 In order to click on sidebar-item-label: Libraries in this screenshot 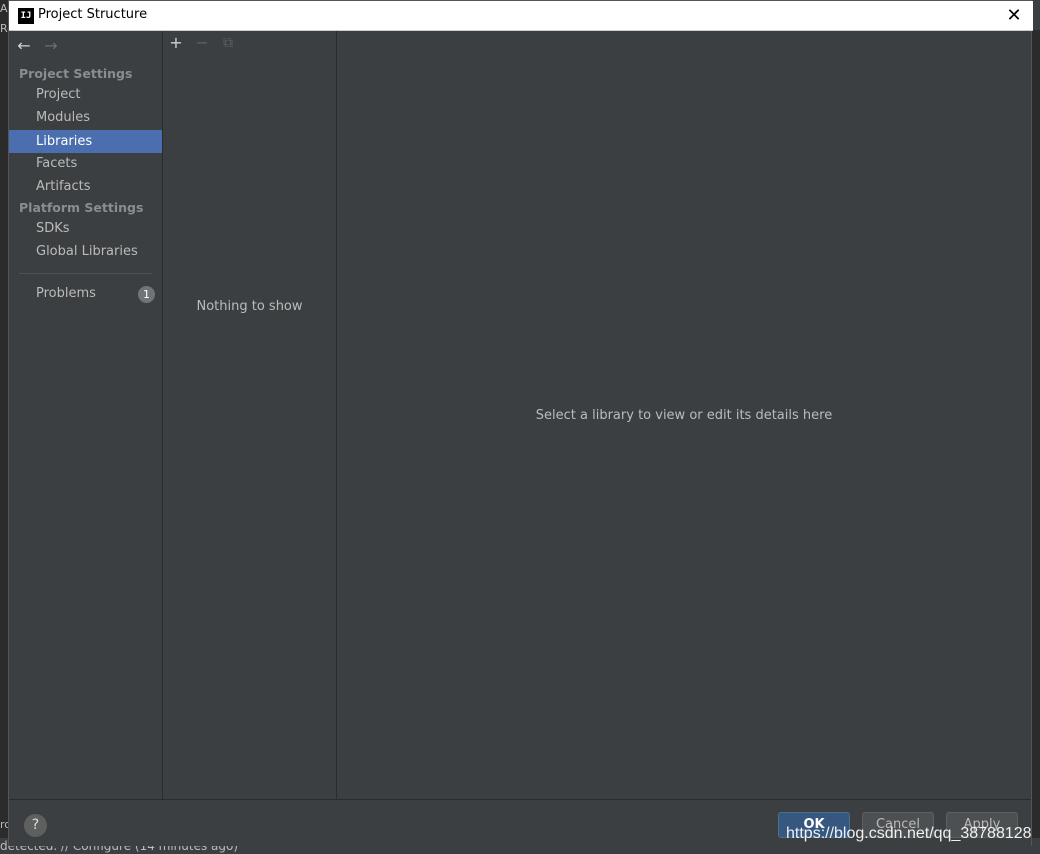, I will do `click(64, 141)`.